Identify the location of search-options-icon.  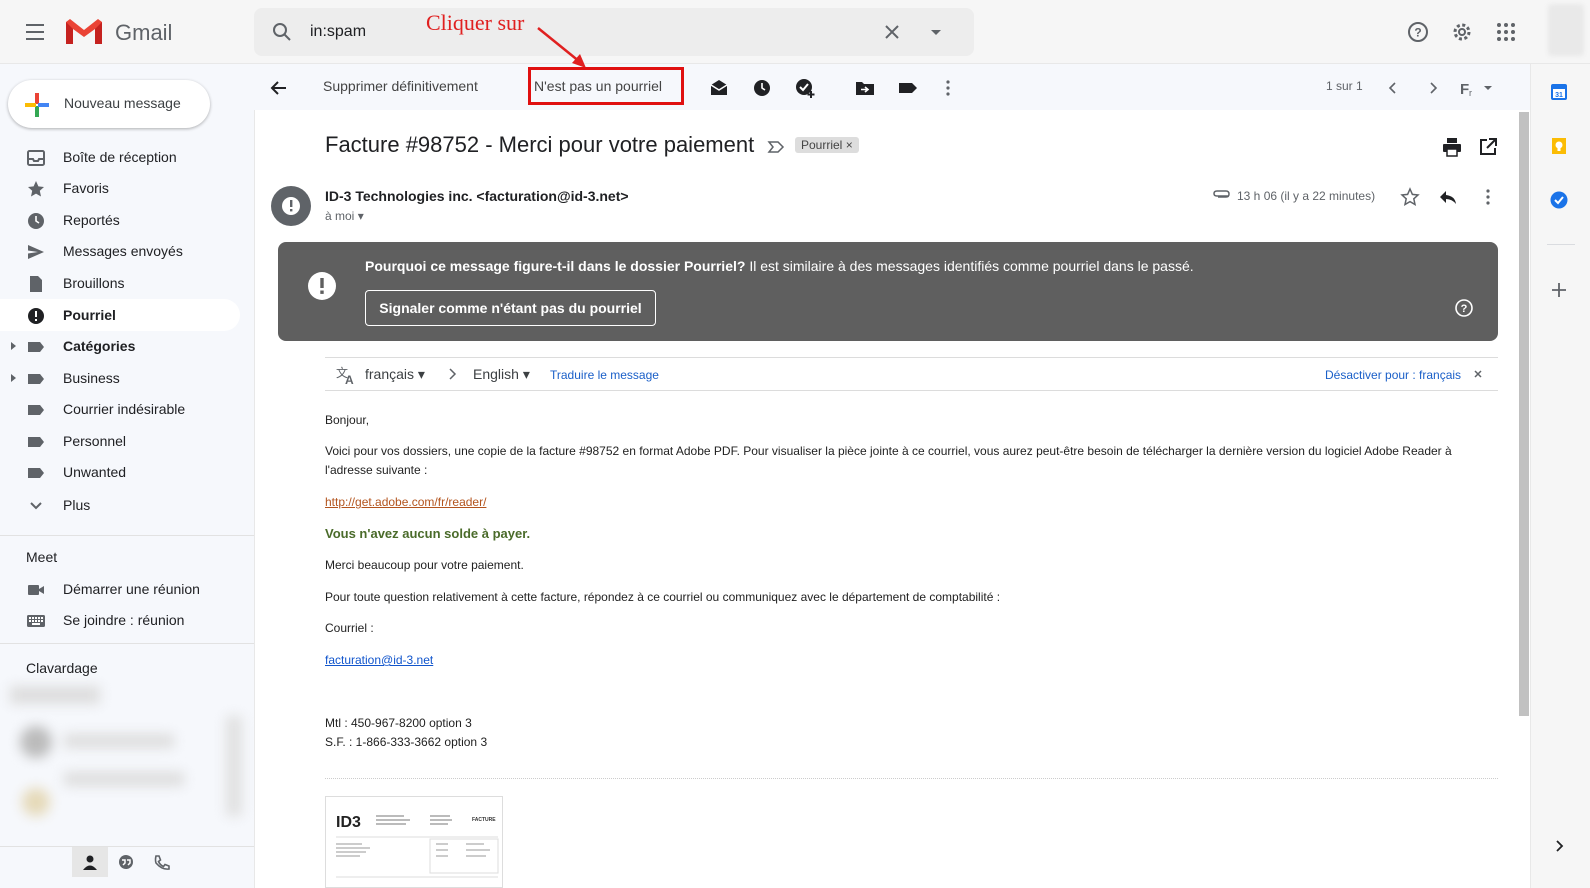
(936, 32).